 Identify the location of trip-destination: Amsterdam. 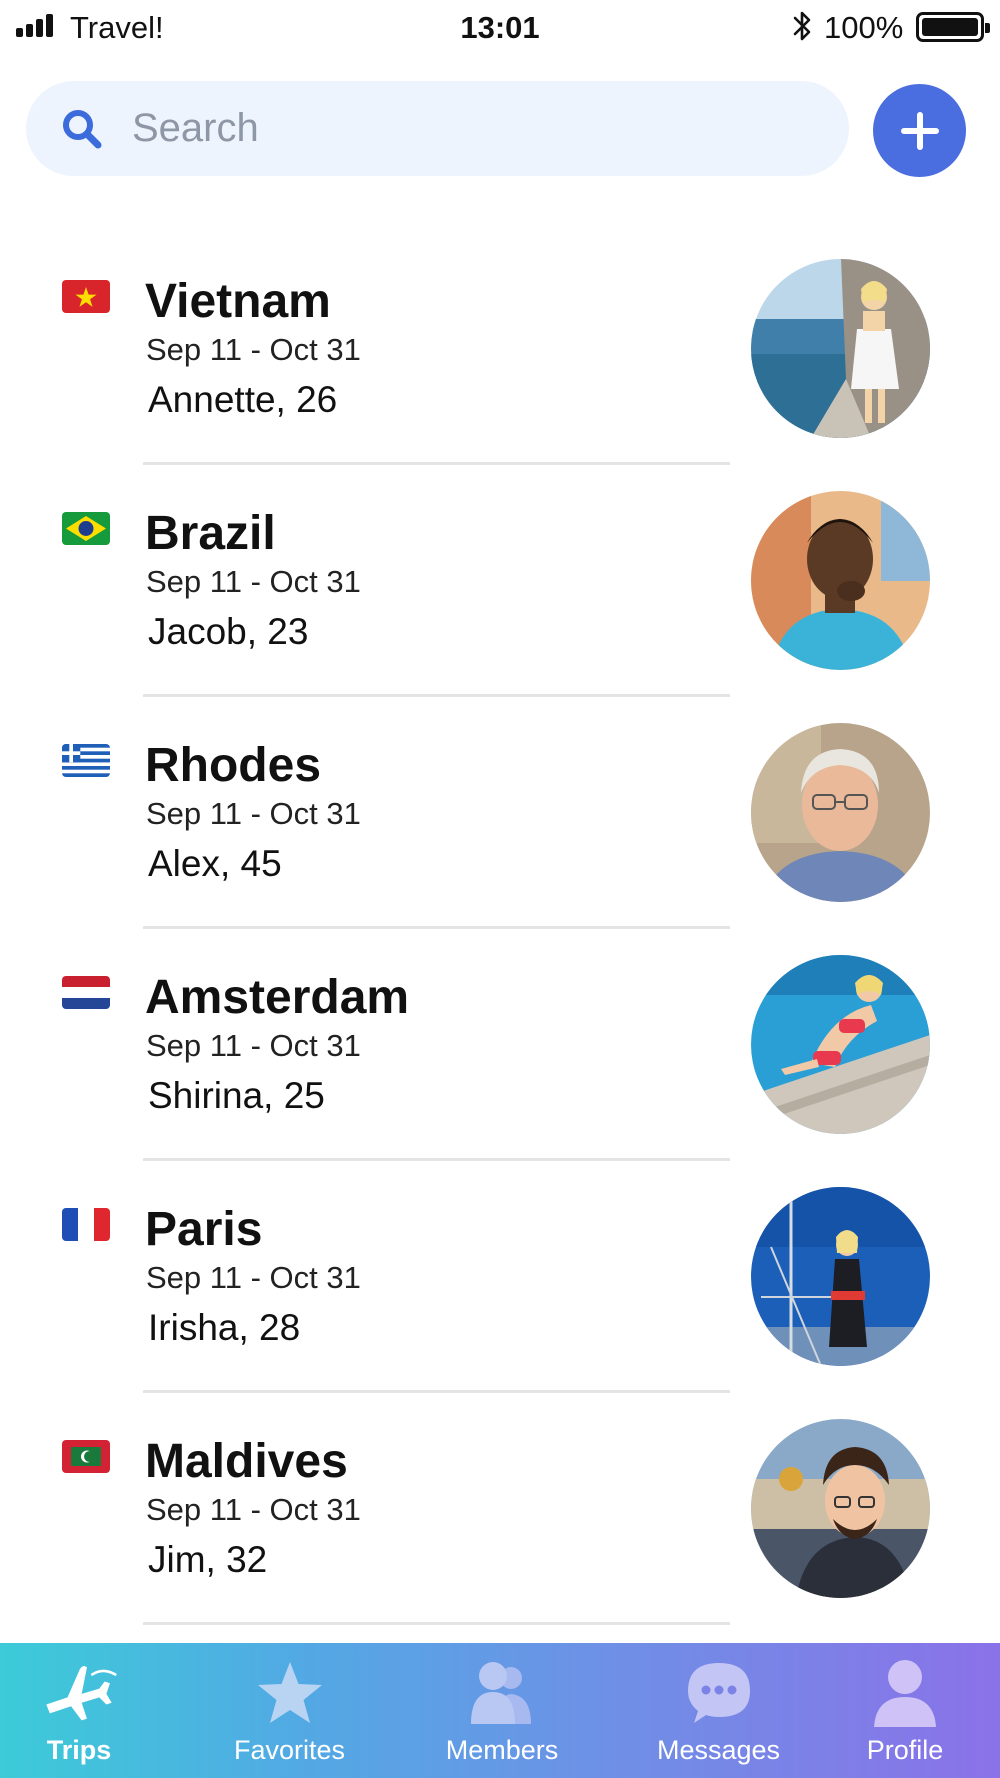
(277, 997).